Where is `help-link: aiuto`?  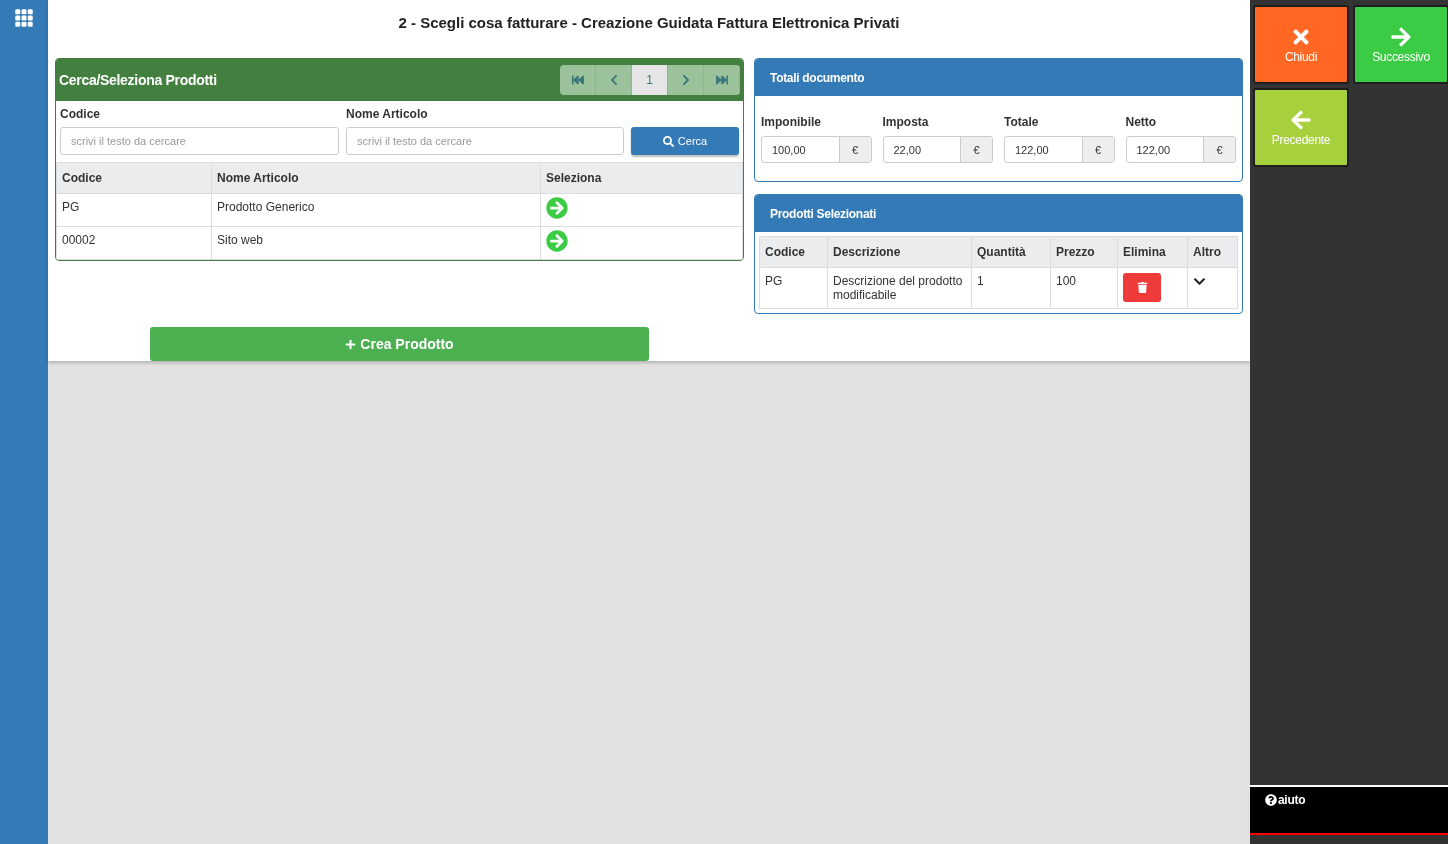
help-link: aiuto is located at coordinates (1285, 800).